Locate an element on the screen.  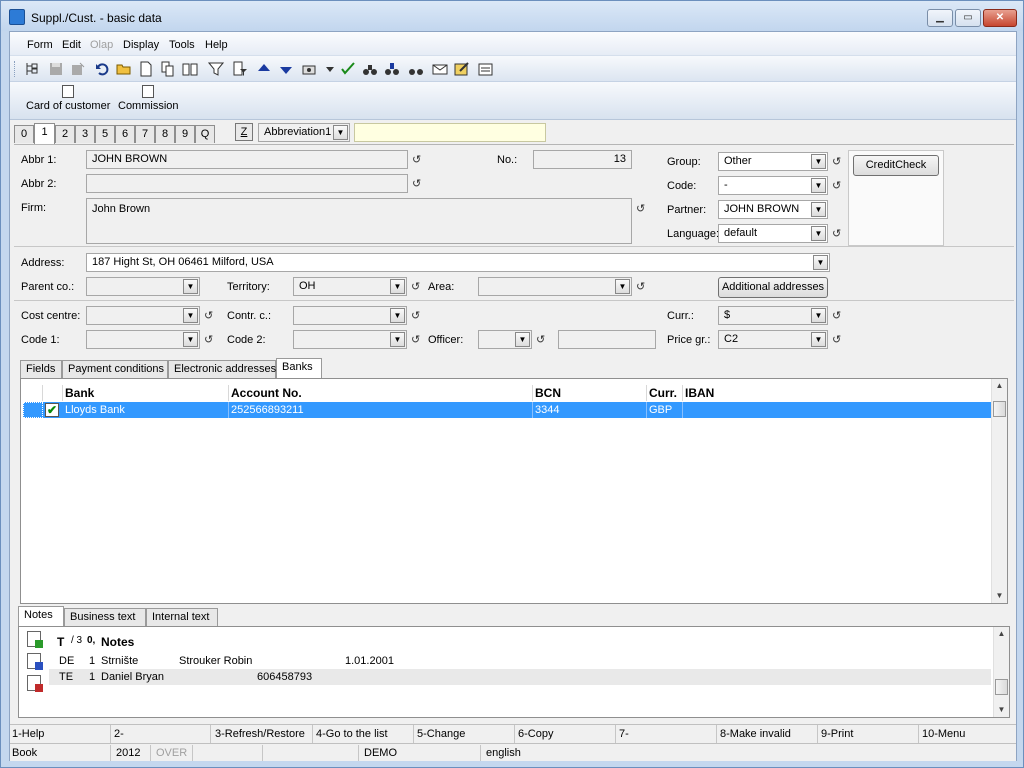
tab-electronic-addresses: Electronic addresses is located at coordinates (222, 369).